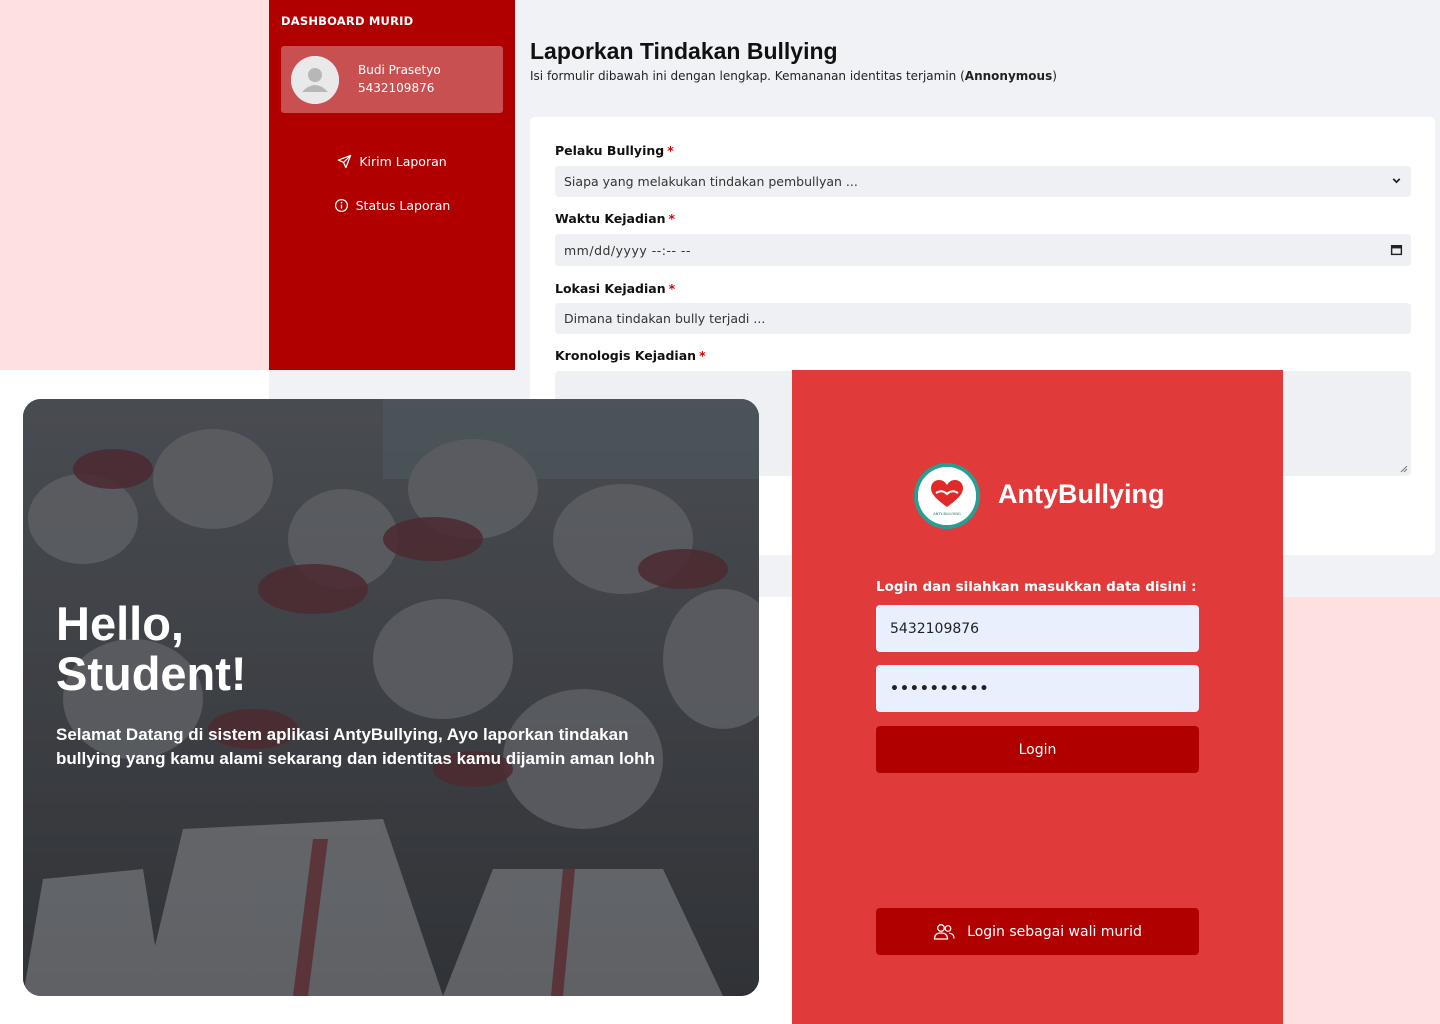  I want to click on login-parent-label: Login sebagai wali murid, so click(1054, 931).